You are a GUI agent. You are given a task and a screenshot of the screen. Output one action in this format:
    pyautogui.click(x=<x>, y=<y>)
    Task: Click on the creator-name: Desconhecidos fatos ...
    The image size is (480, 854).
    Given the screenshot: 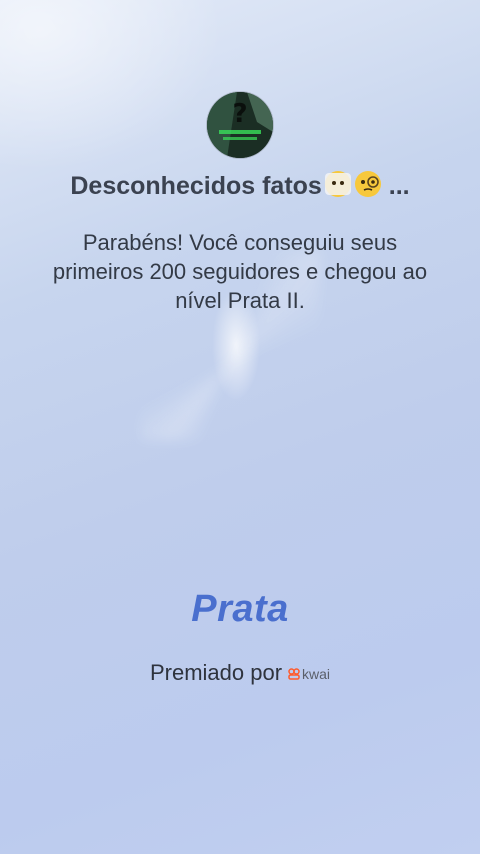 What is the action you would take?
    pyautogui.click(x=240, y=185)
    